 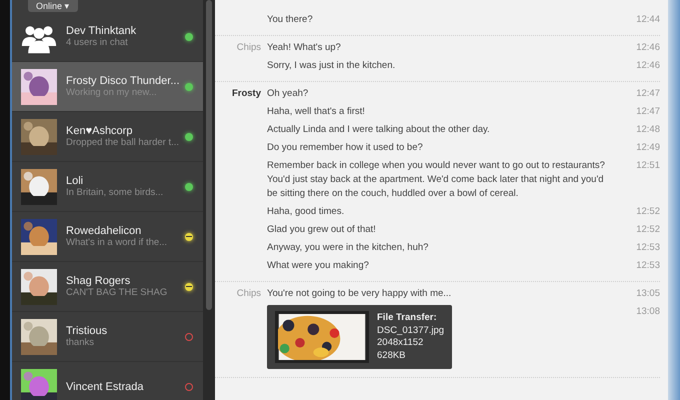 What do you see at coordinates (80, 342) in the screenshot?
I see `contact-preview: thanks` at bounding box center [80, 342].